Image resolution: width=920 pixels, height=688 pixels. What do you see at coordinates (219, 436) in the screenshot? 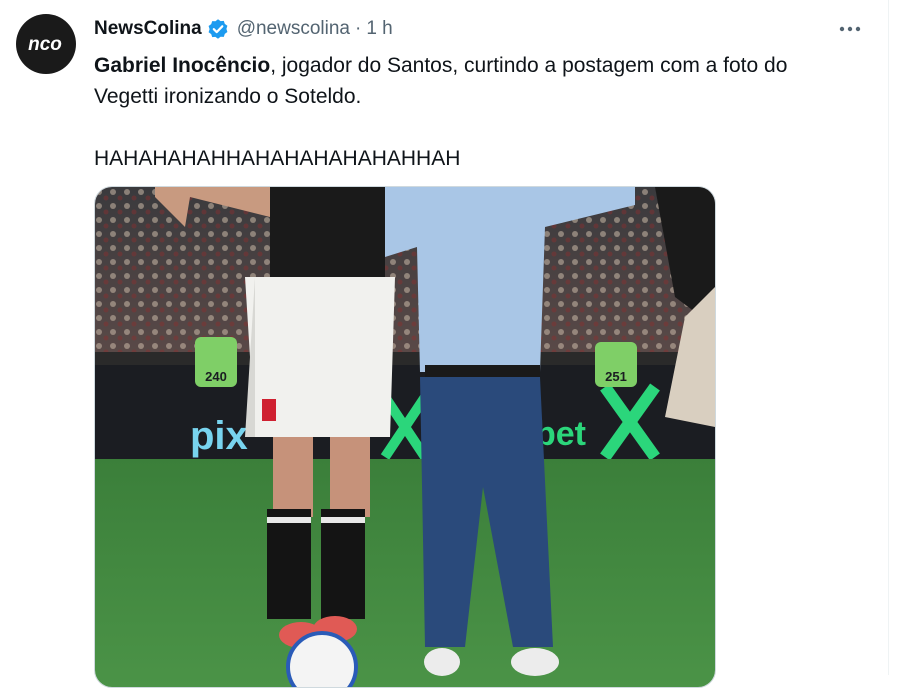
I see `ad-board-text-left: pix` at bounding box center [219, 436].